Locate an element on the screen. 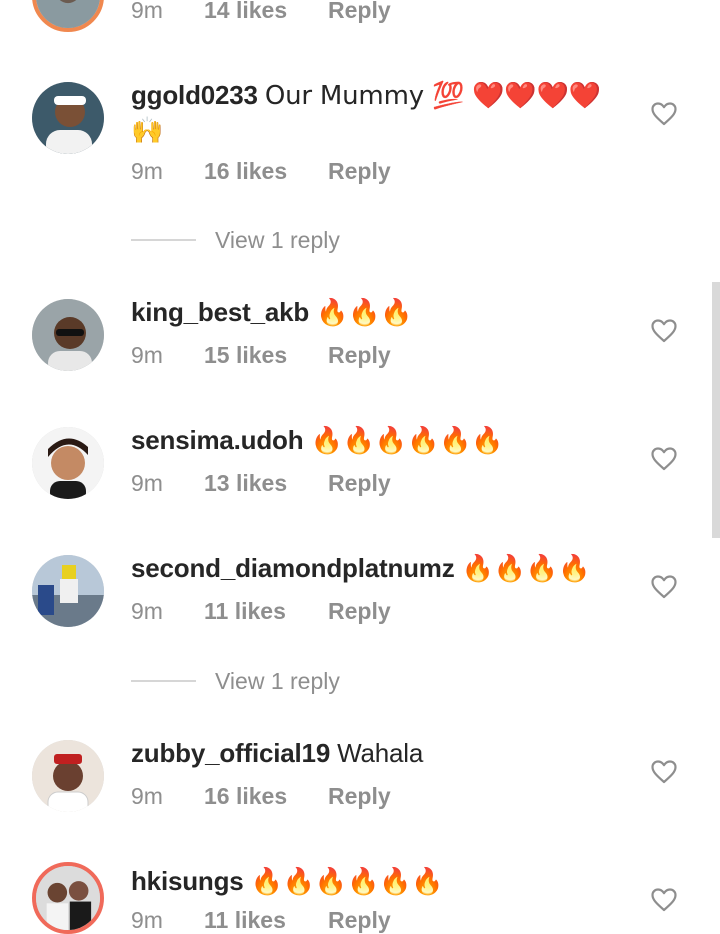 Image resolution: width=720 pixels, height=934 pixels. scrollbar is located at coordinates (716, 410).